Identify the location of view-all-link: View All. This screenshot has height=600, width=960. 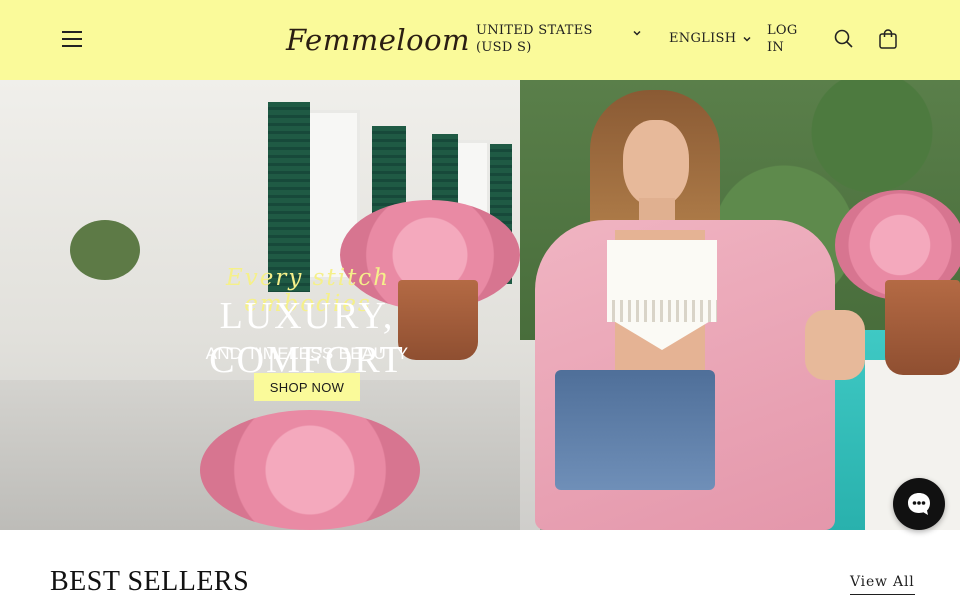
(882, 584).